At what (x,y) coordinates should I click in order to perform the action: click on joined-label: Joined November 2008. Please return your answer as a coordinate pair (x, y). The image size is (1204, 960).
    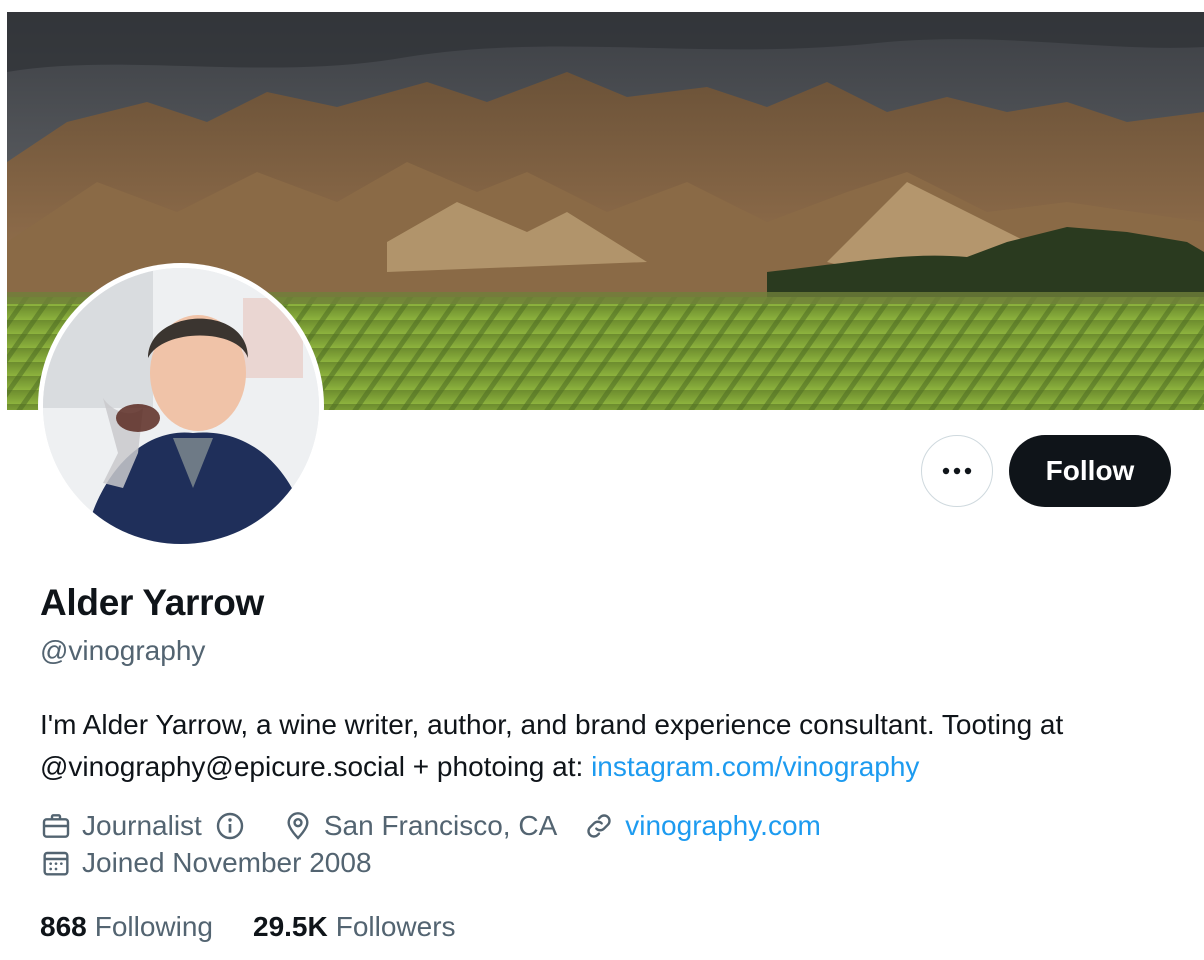
    Looking at the image, I should click on (227, 862).